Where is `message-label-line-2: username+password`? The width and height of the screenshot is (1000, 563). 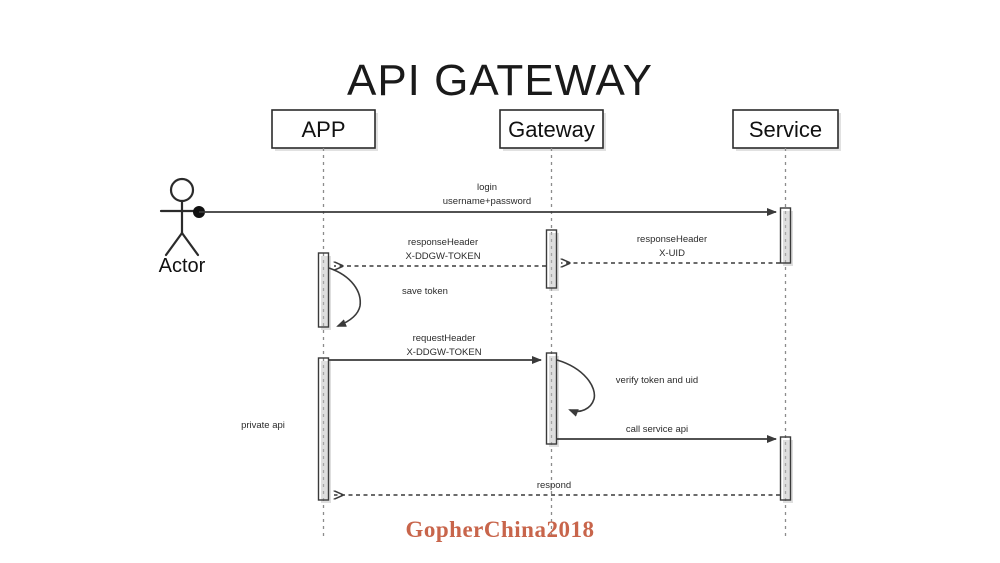 message-label-line-2: username+password is located at coordinates (487, 201).